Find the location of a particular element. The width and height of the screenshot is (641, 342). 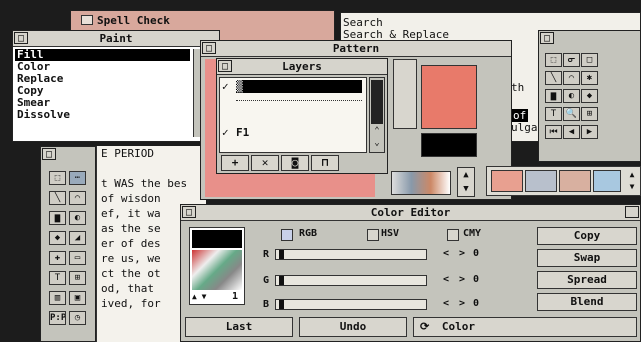

delete-layer-button: ✕ is located at coordinates (265, 163).